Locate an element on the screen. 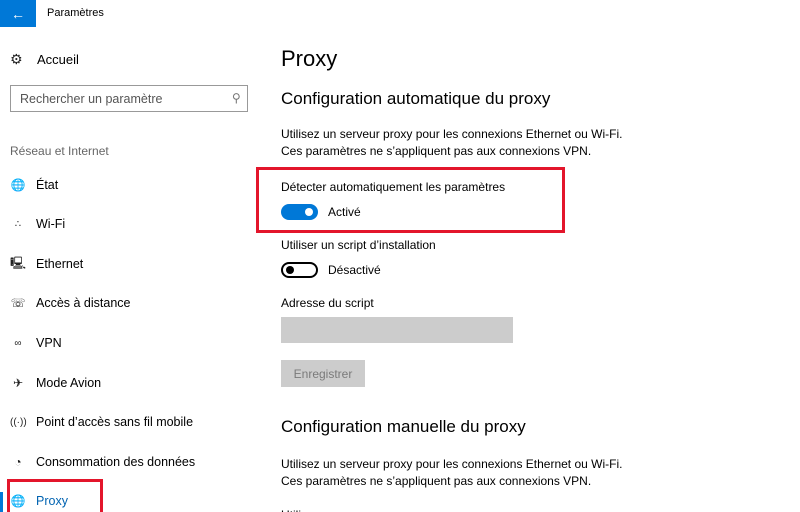 The height and width of the screenshot is (512, 800). sidebar-home: ⚙ Accueil is located at coordinates (44, 59).